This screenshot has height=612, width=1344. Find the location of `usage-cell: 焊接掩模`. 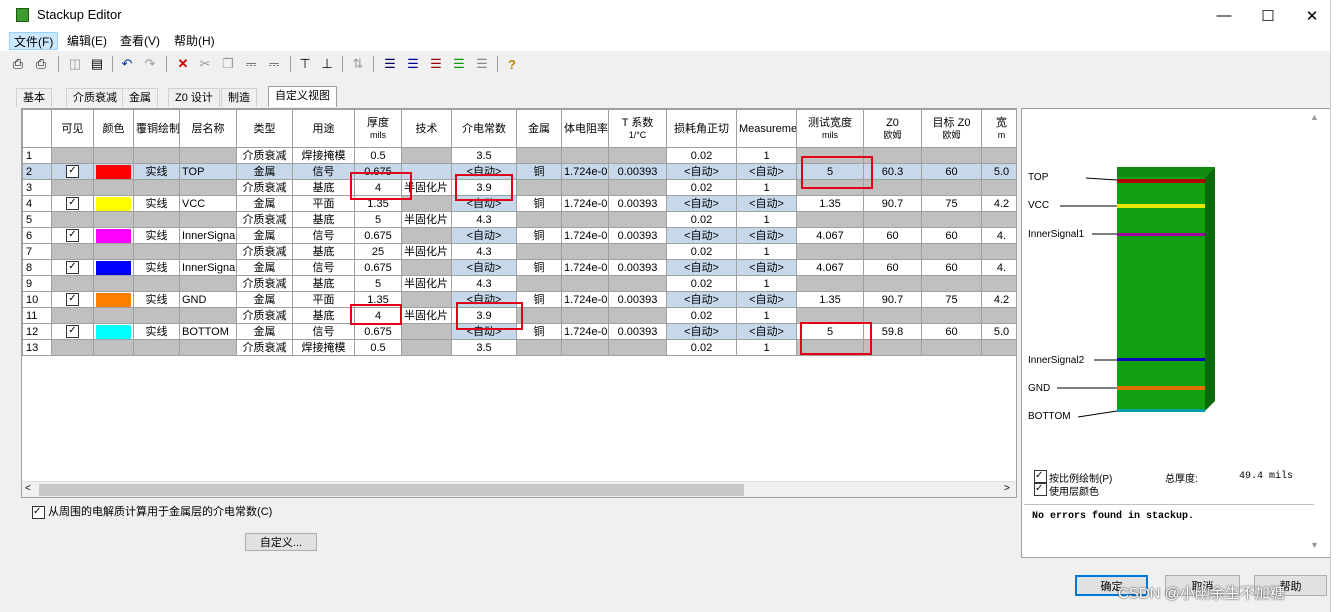

usage-cell: 焊接掩模 is located at coordinates (323, 347).